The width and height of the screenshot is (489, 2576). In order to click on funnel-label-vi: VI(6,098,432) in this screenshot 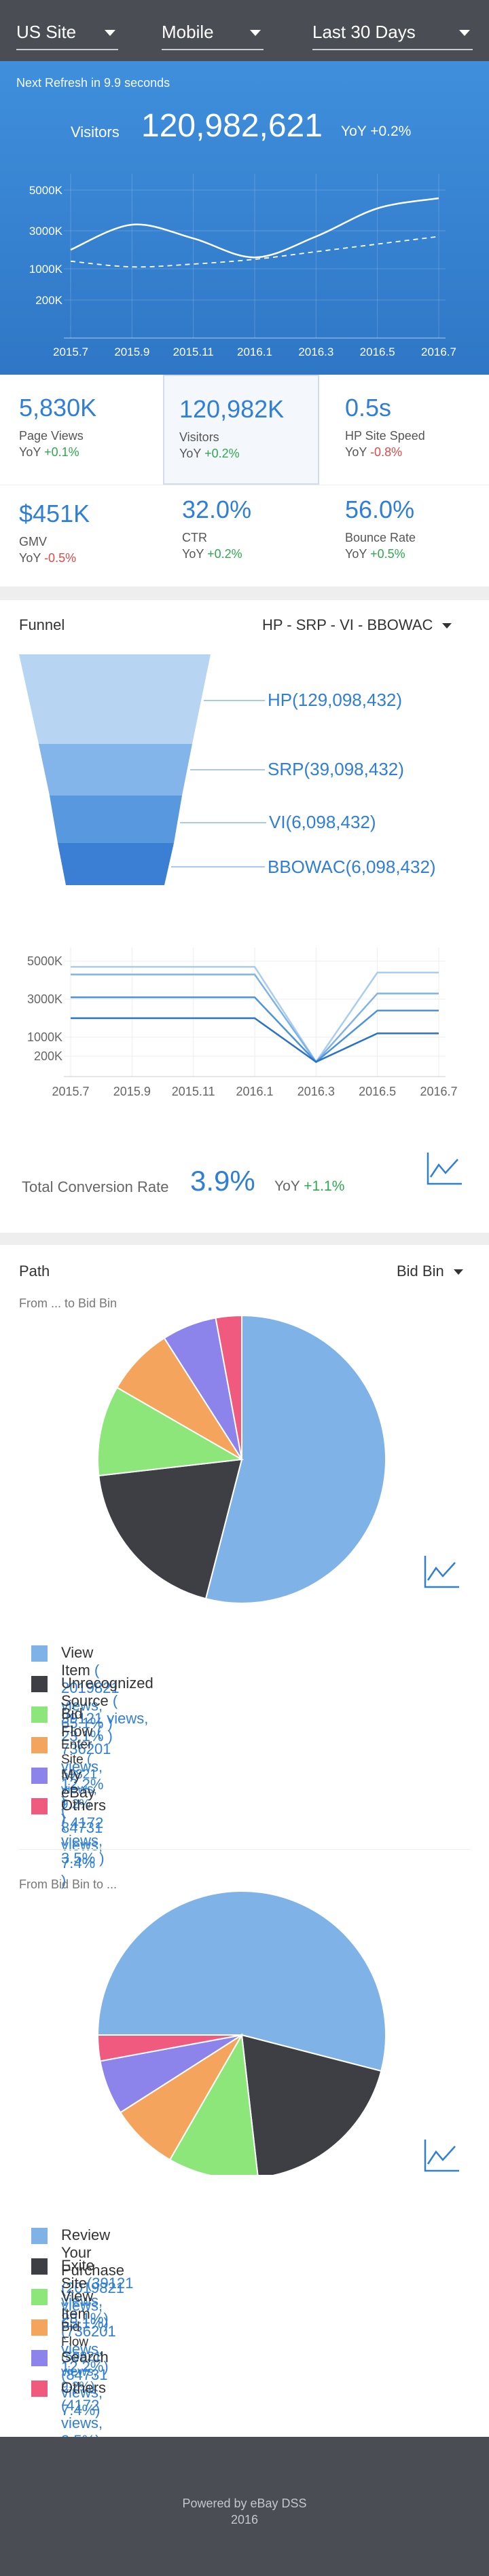, I will do `click(322, 822)`.